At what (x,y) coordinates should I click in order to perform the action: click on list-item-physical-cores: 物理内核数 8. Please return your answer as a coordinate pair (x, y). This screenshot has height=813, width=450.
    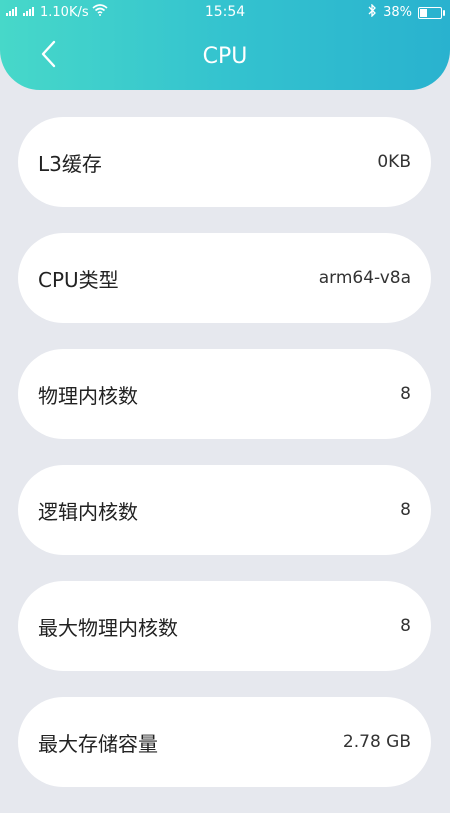
    Looking at the image, I should click on (224, 394).